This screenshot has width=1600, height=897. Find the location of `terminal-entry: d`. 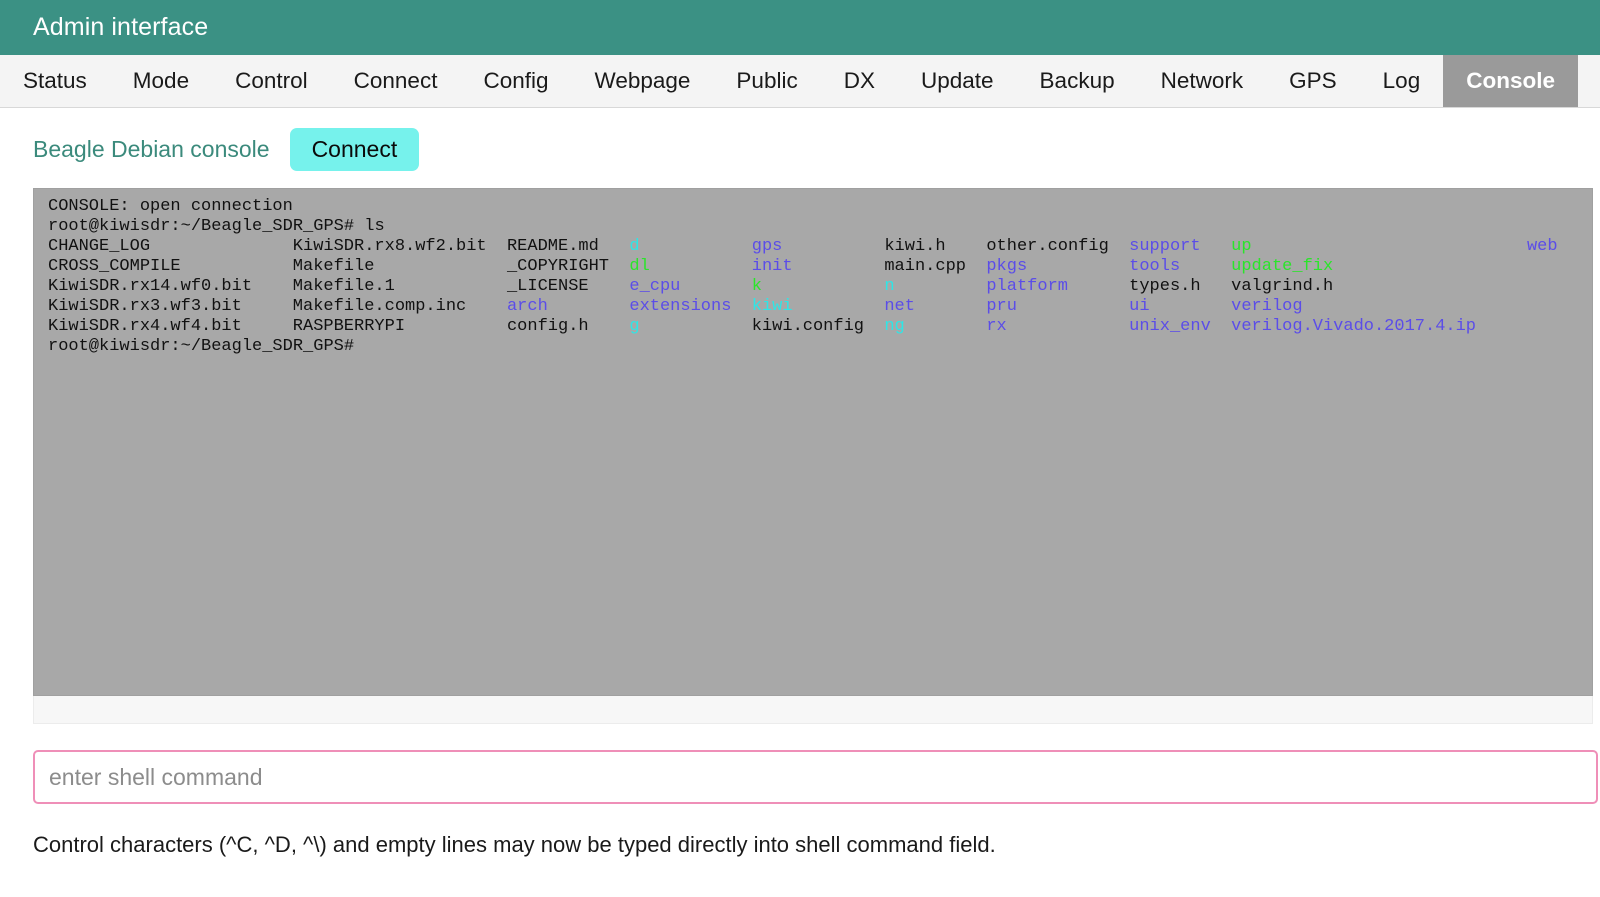

terminal-entry: d is located at coordinates (634, 247).